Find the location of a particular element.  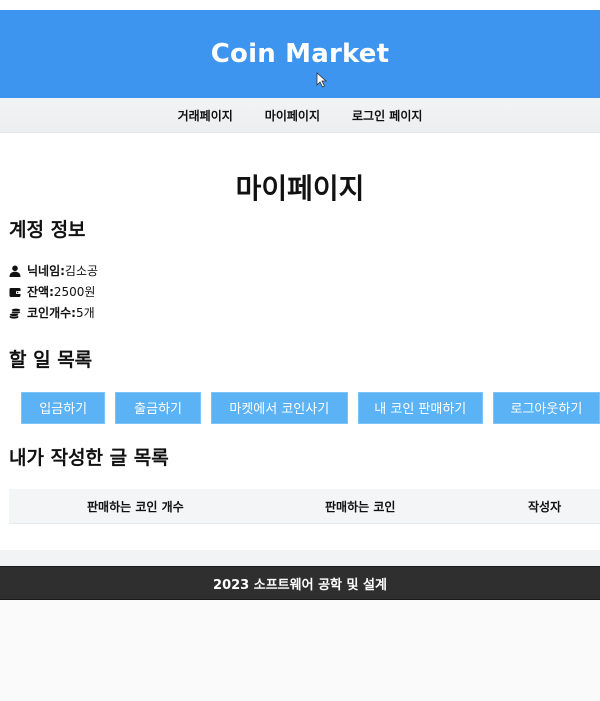

withdraw-button: 출금하기 is located at coordinates (158, 408).